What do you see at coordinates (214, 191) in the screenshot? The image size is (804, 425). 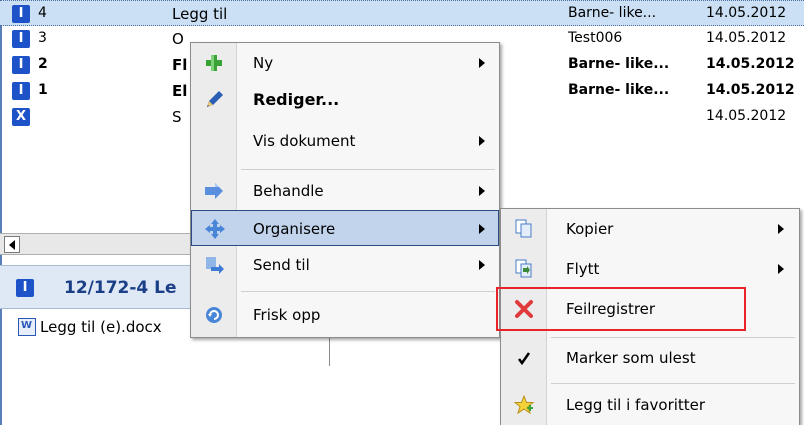 I see `process-arrow-icon` at bounding box center [214, 191].